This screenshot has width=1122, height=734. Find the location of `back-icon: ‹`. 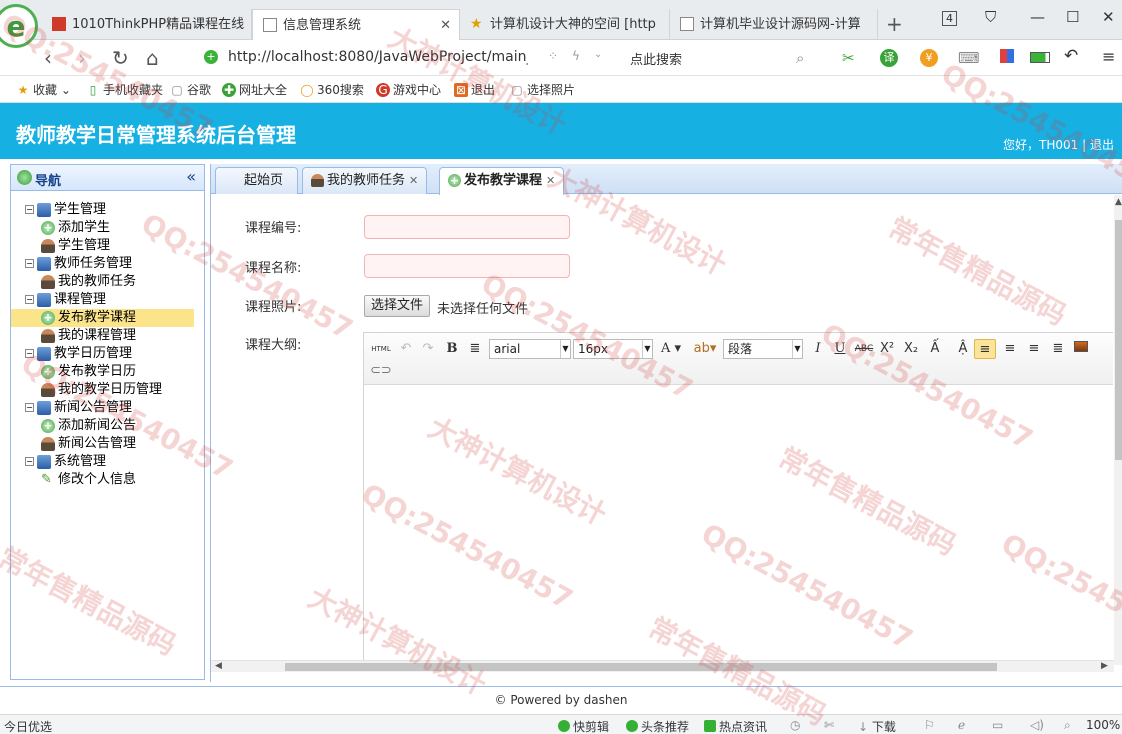

back-icon: ‹ is located at coordinates (48, 58).